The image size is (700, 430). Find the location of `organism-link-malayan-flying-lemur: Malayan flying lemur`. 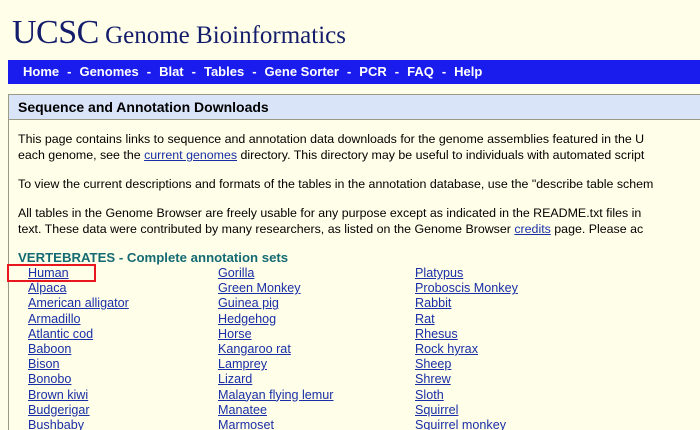

organism-link-malayan-flying-lemur: Malayan flying lemur is located at coordinates (276, 395).